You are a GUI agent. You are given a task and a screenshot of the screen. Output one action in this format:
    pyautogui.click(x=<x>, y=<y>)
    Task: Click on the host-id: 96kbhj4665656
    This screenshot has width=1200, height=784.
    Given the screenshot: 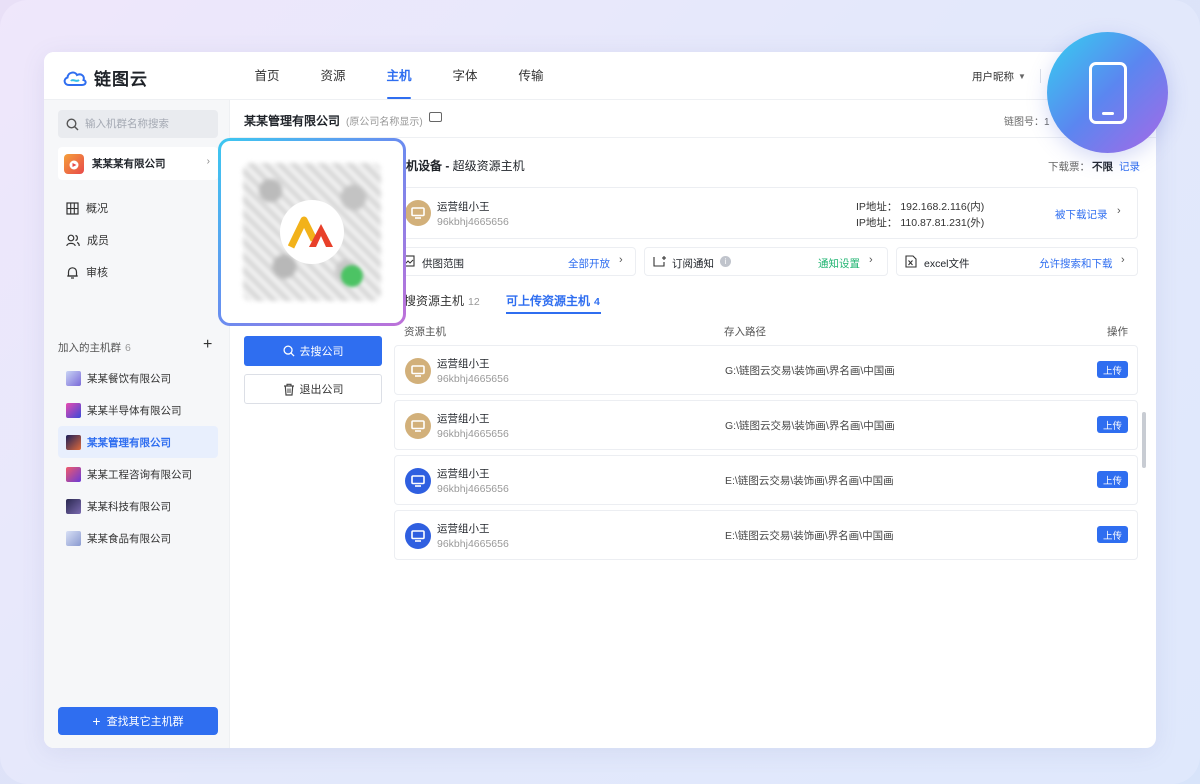 What is the action you would take?
    pyautogui.click(x=473, y=222)
    